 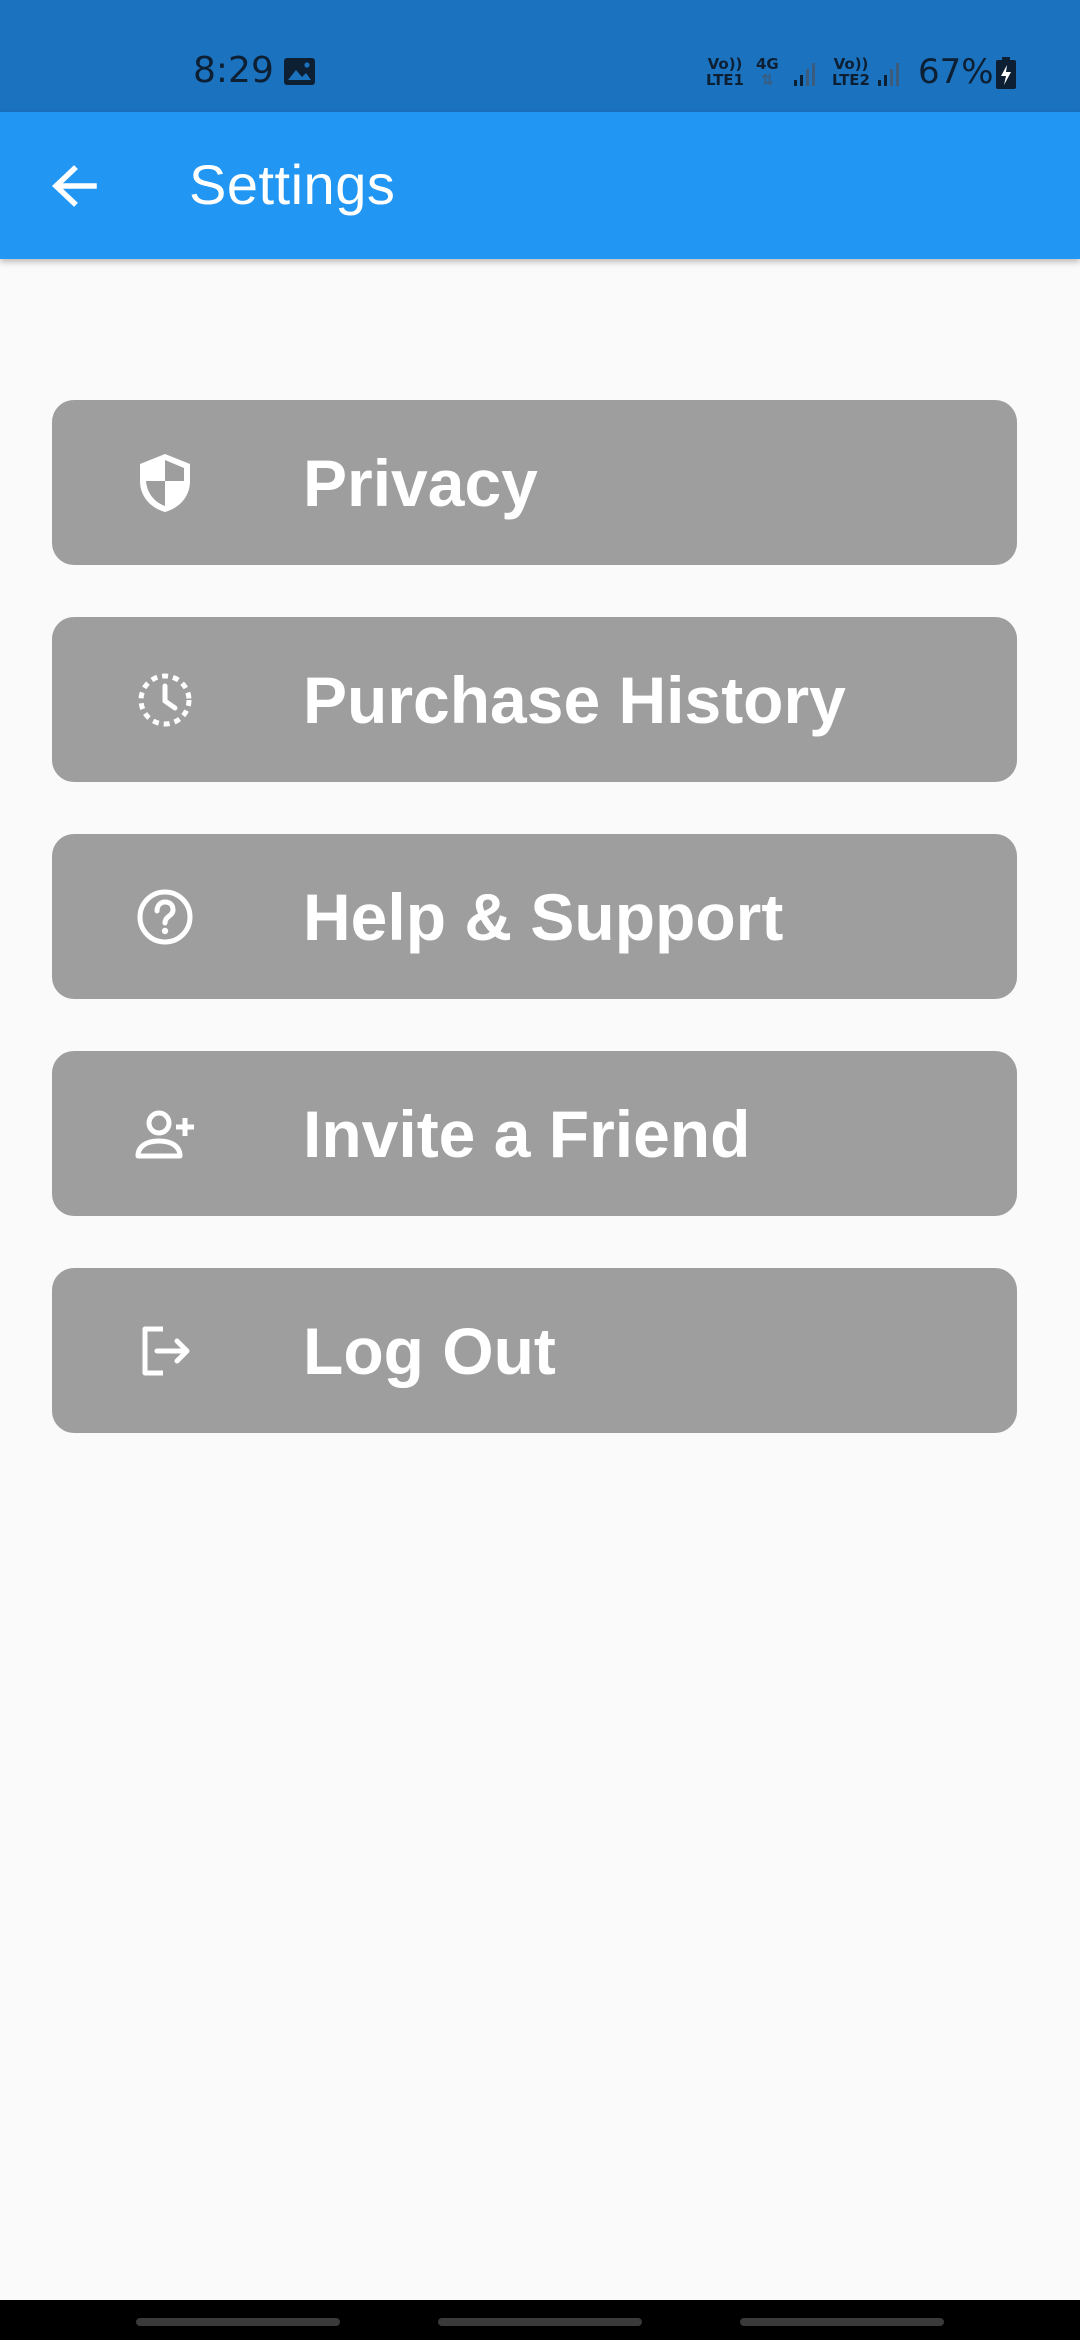 What do you see at coordinates (1006, 73) in the screenshot?
I see `battery-charging-icon` at bounding box center [1006, 73].